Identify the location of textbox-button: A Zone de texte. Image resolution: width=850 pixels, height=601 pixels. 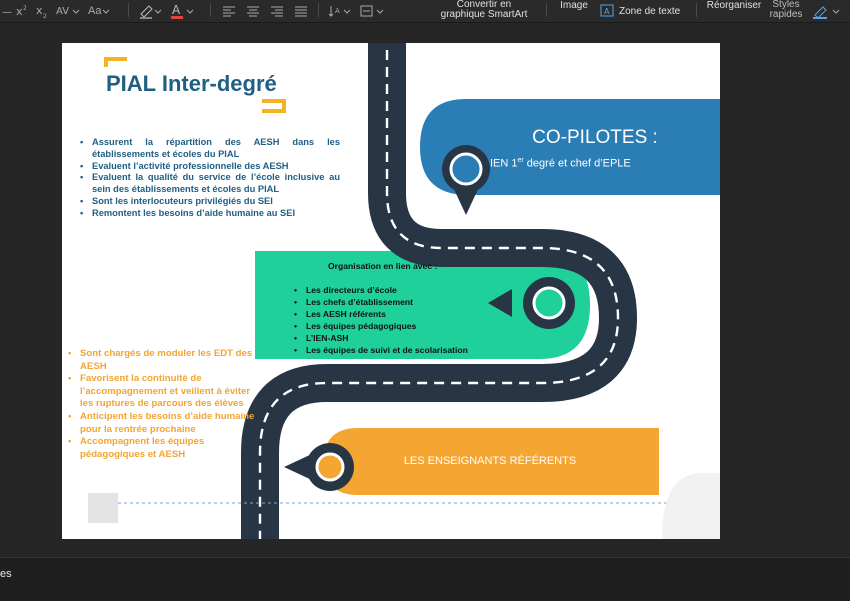
(640, 11).